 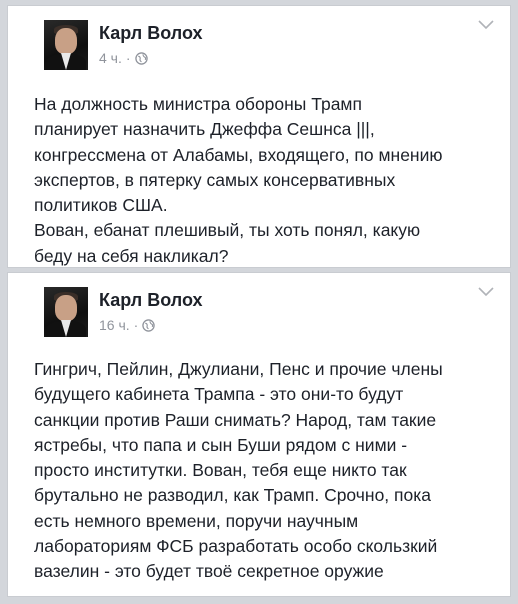 I want to click on post-text-line: политиков США., so click(x=101, y=205).